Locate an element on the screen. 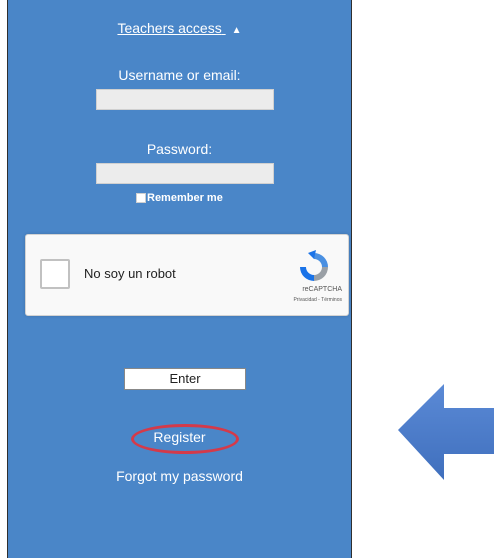 The height and width of the screenshot is (558, 497). teachers-access-toggle: Teachers access ▲ is located at coordinates (179, 28).